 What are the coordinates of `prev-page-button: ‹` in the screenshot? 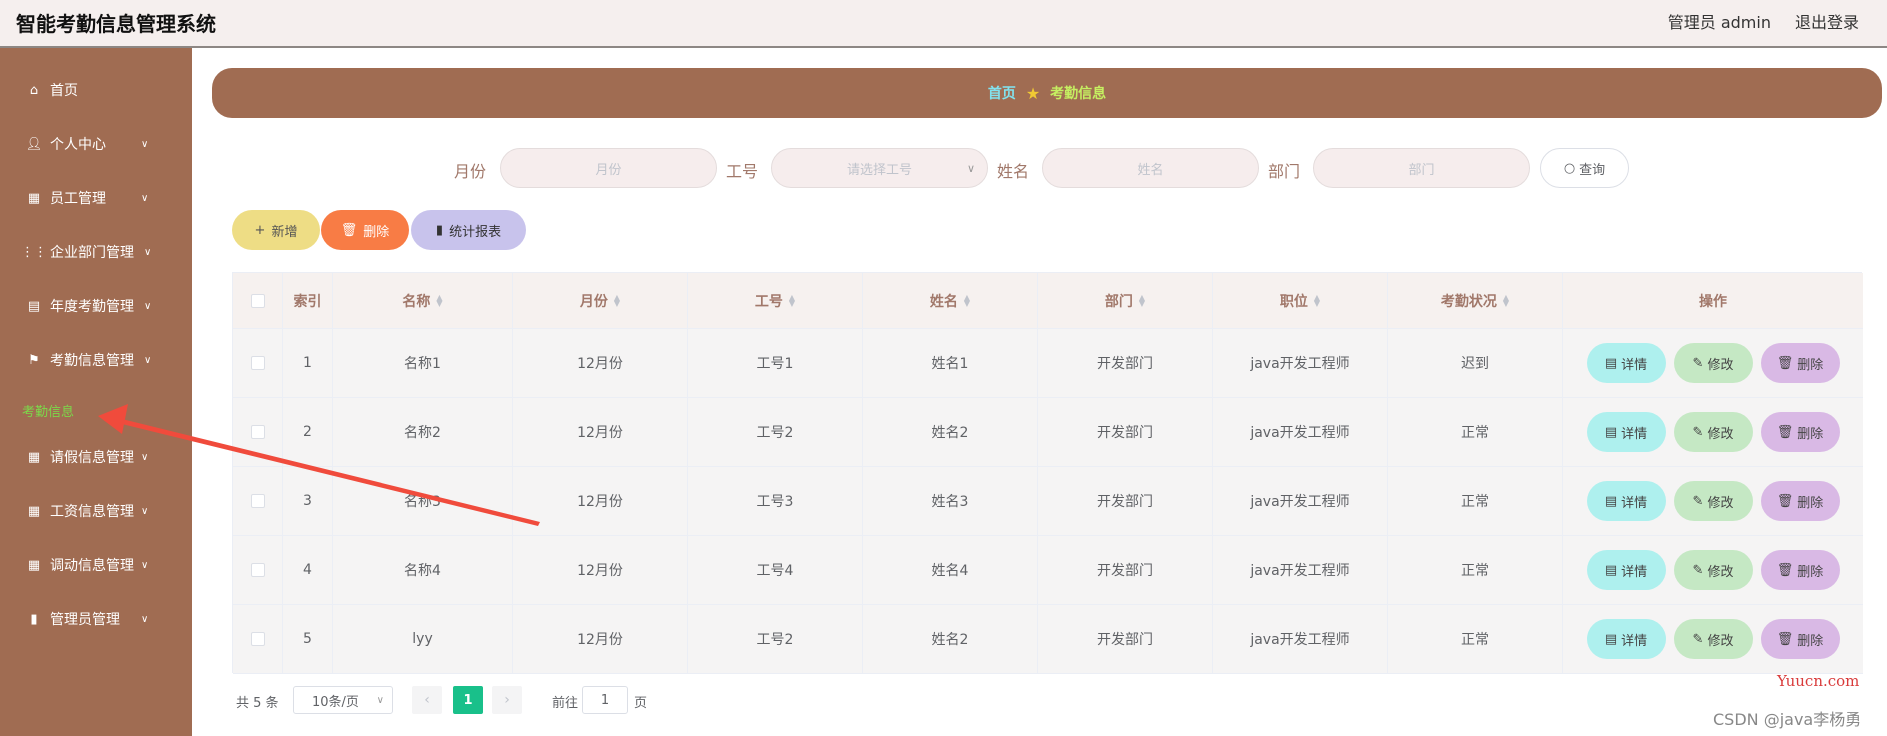 It's located at (427, 700).